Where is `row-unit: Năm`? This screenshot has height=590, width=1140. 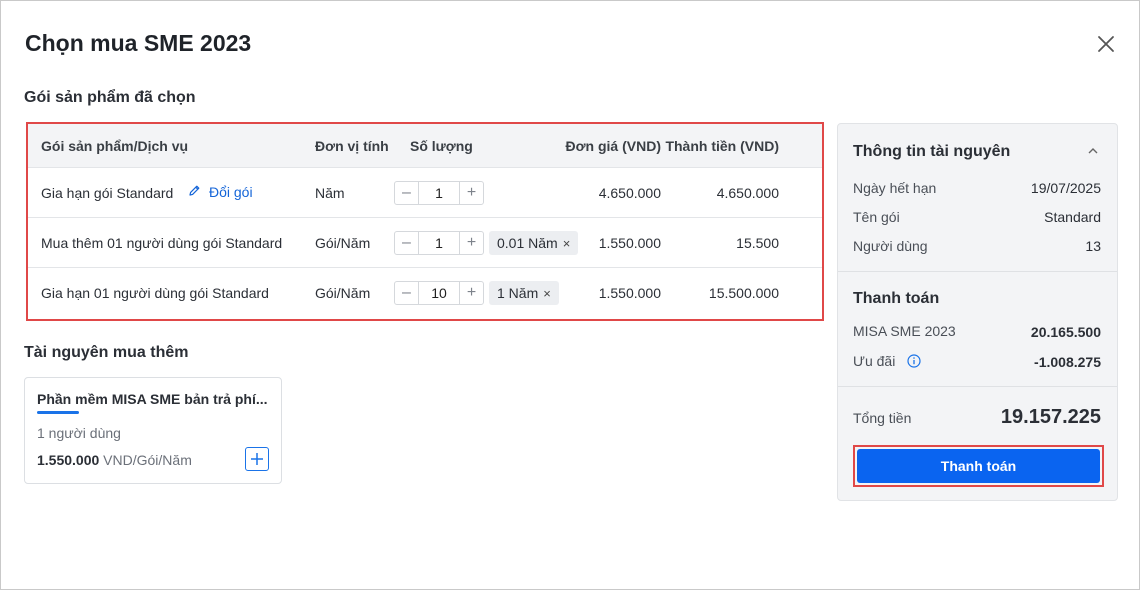
row-unit: Năm is located at coordinates (330, 193).